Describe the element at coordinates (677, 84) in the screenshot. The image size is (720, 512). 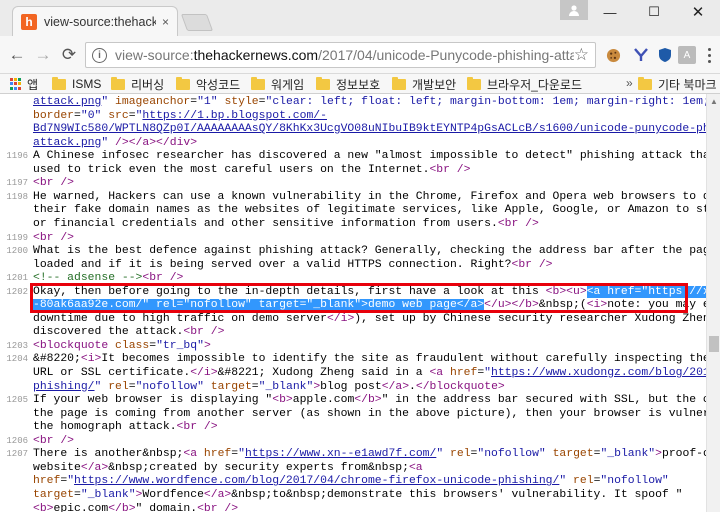
I see `other-bookmarks: 기타 북마크` at that location.